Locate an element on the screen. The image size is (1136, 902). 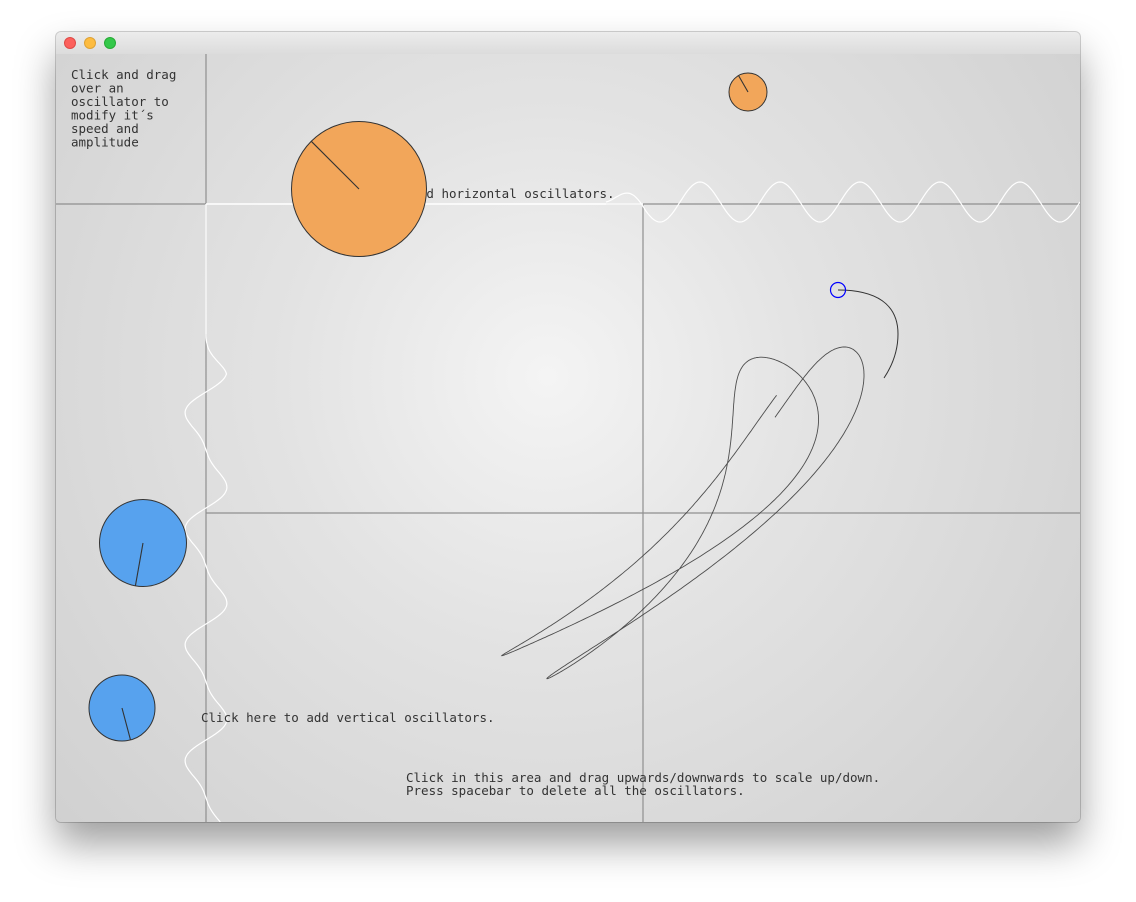
close-window-button is located at coordinates (70, 43).